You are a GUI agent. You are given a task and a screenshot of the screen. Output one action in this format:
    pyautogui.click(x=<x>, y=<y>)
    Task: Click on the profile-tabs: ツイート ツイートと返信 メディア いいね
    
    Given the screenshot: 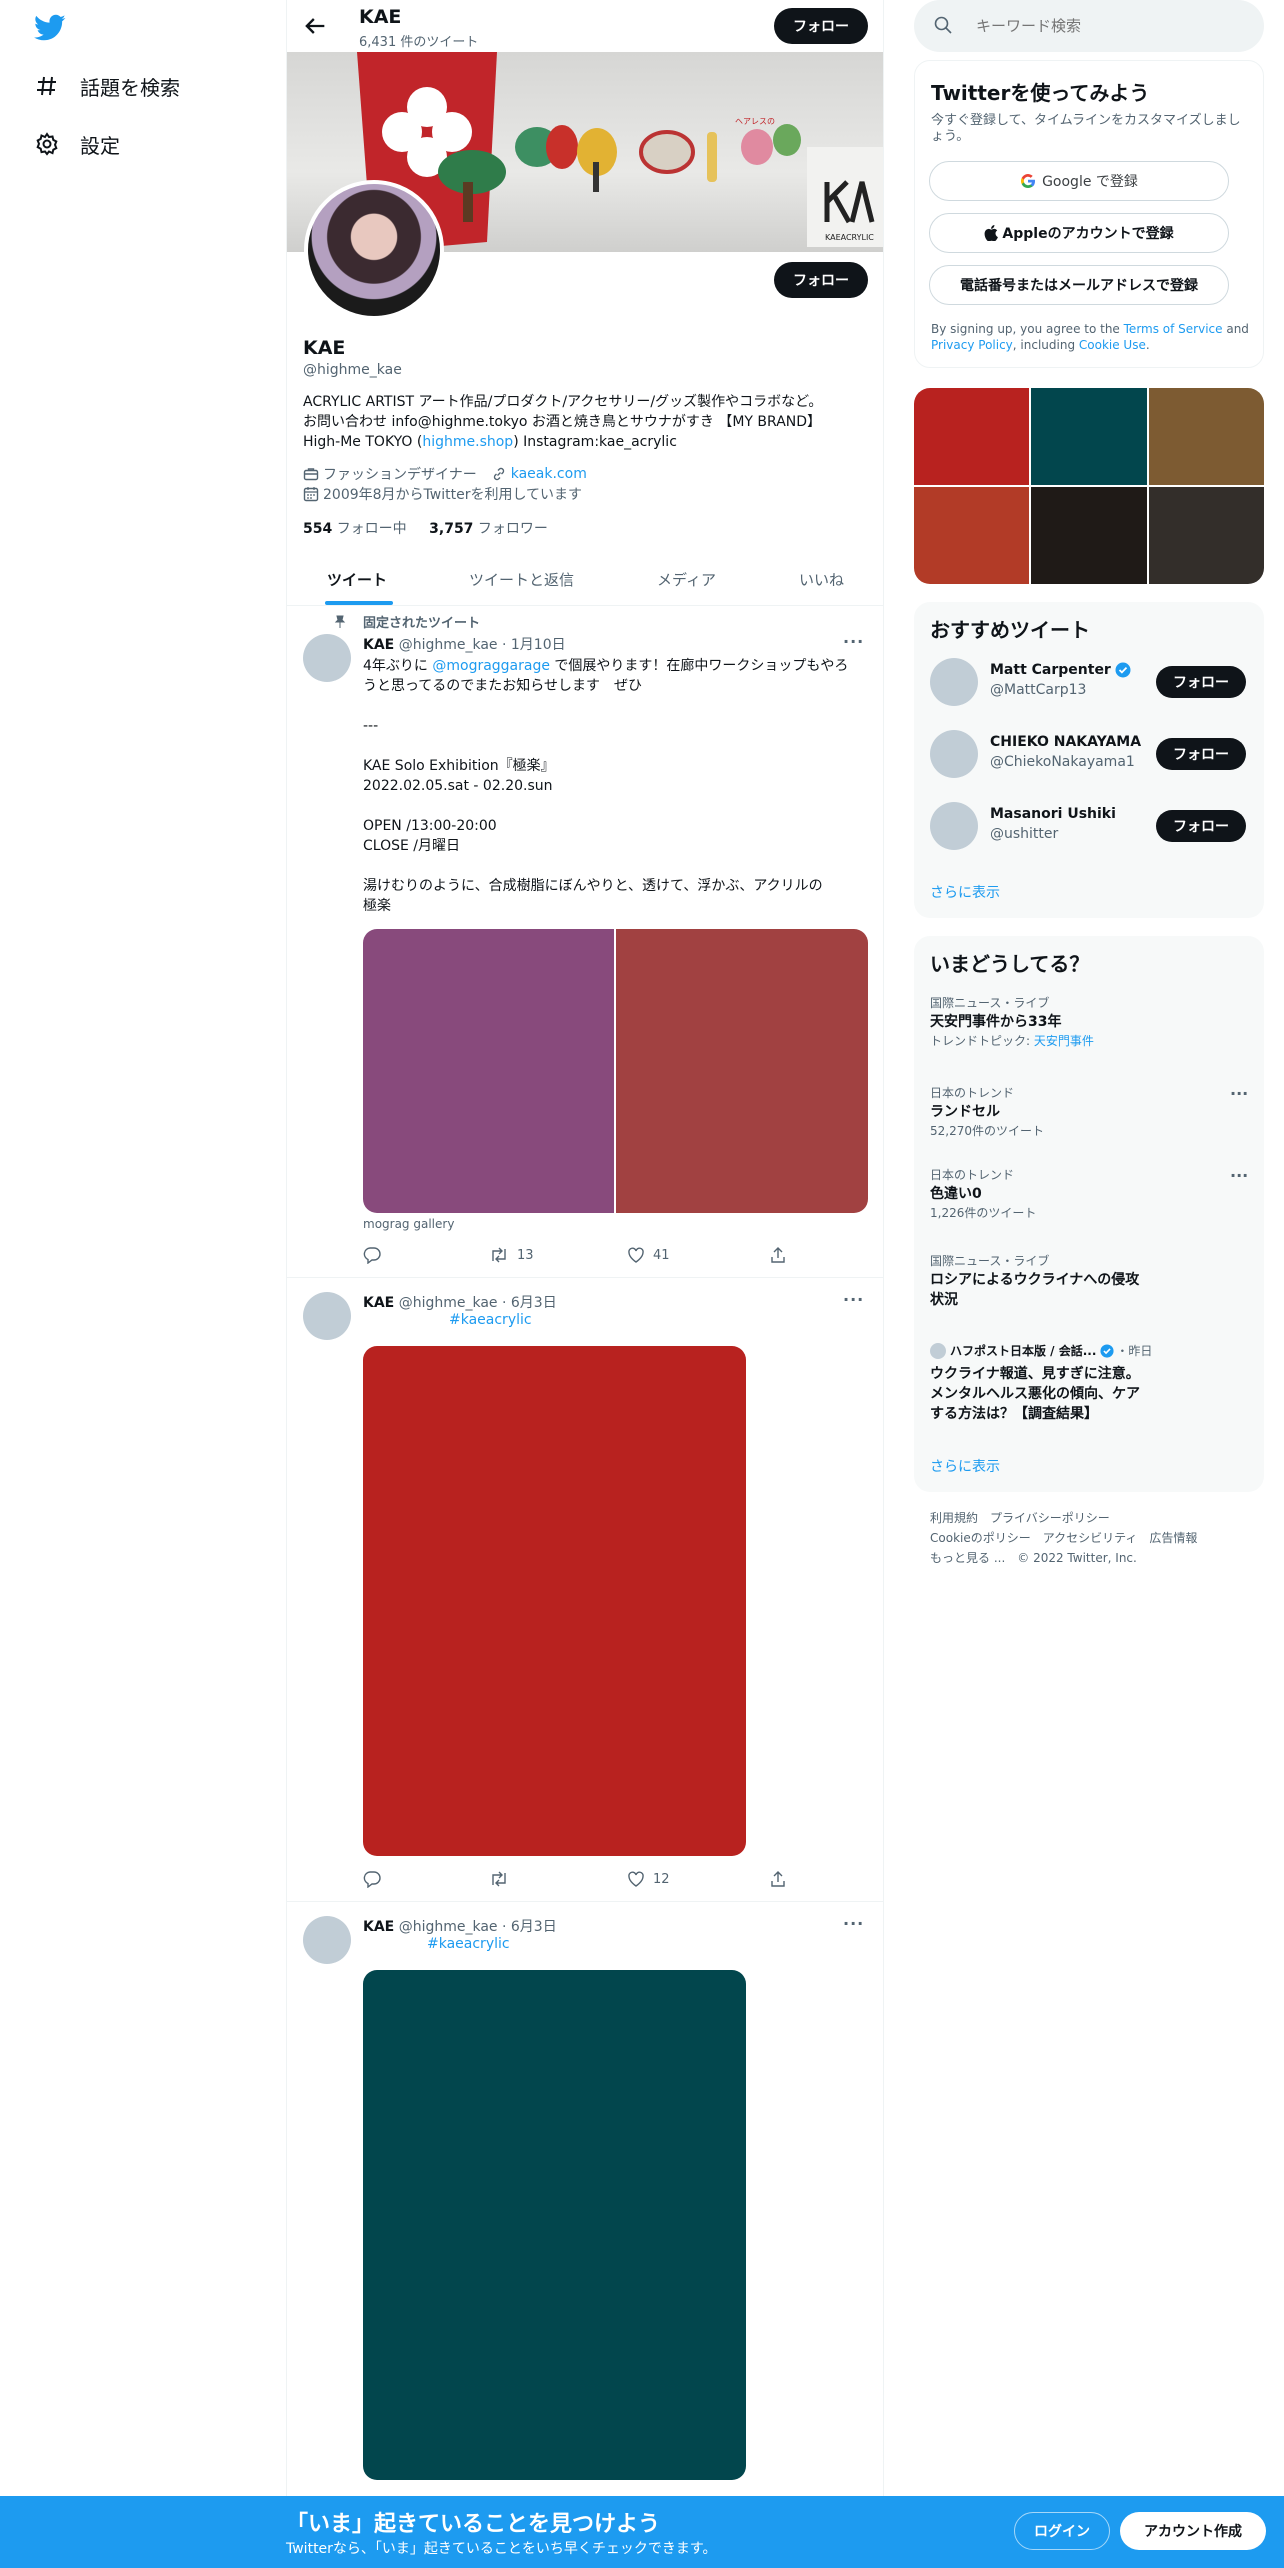 What is the action you would take?
    pyautogui.click(x=585, y=579)
    